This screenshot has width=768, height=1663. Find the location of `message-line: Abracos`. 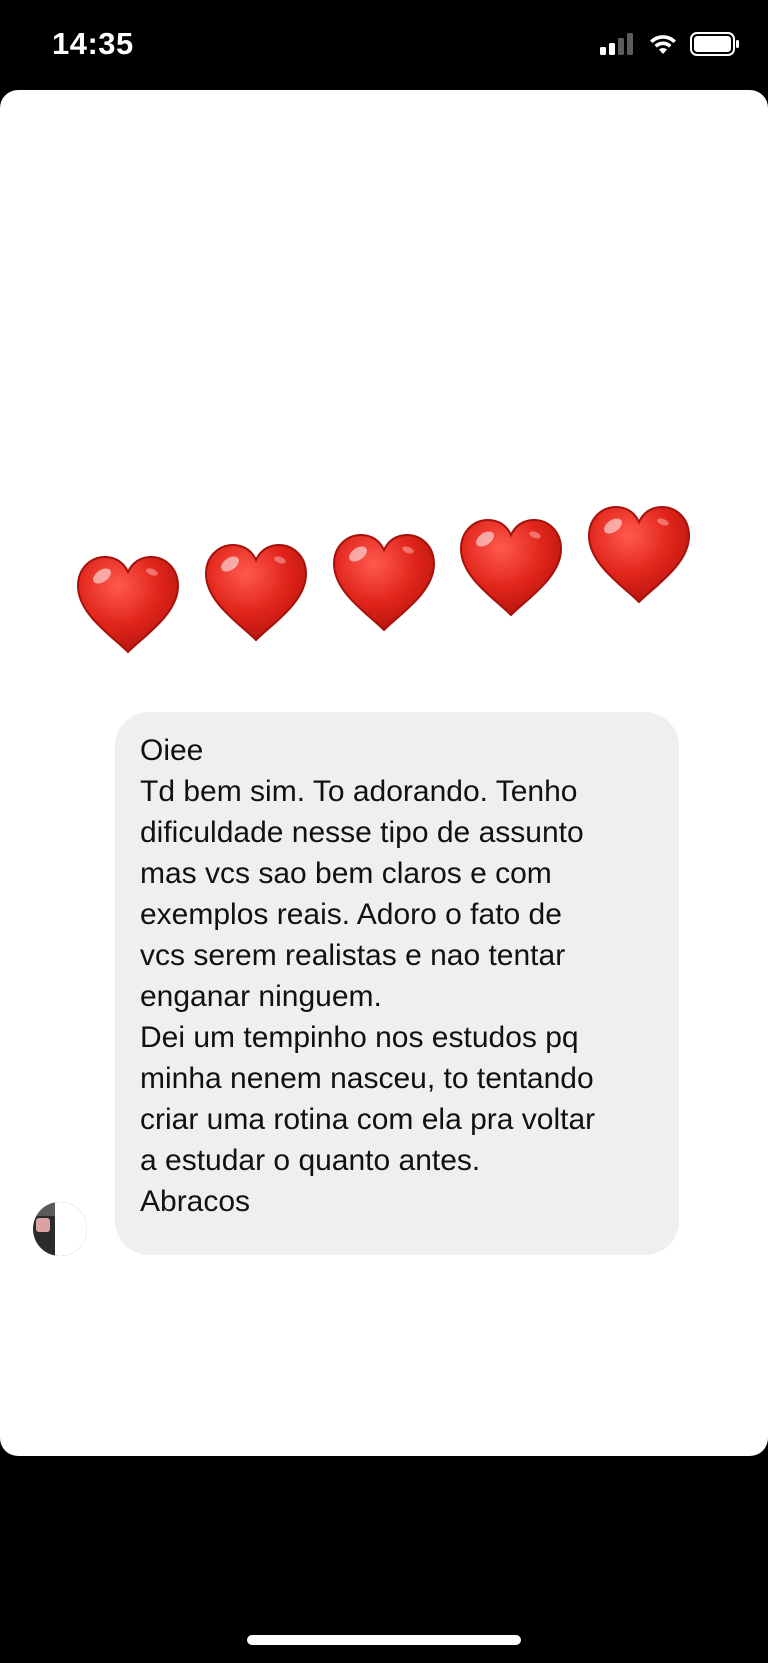

message-line: Abracos is located at coordinates (195, 1201).